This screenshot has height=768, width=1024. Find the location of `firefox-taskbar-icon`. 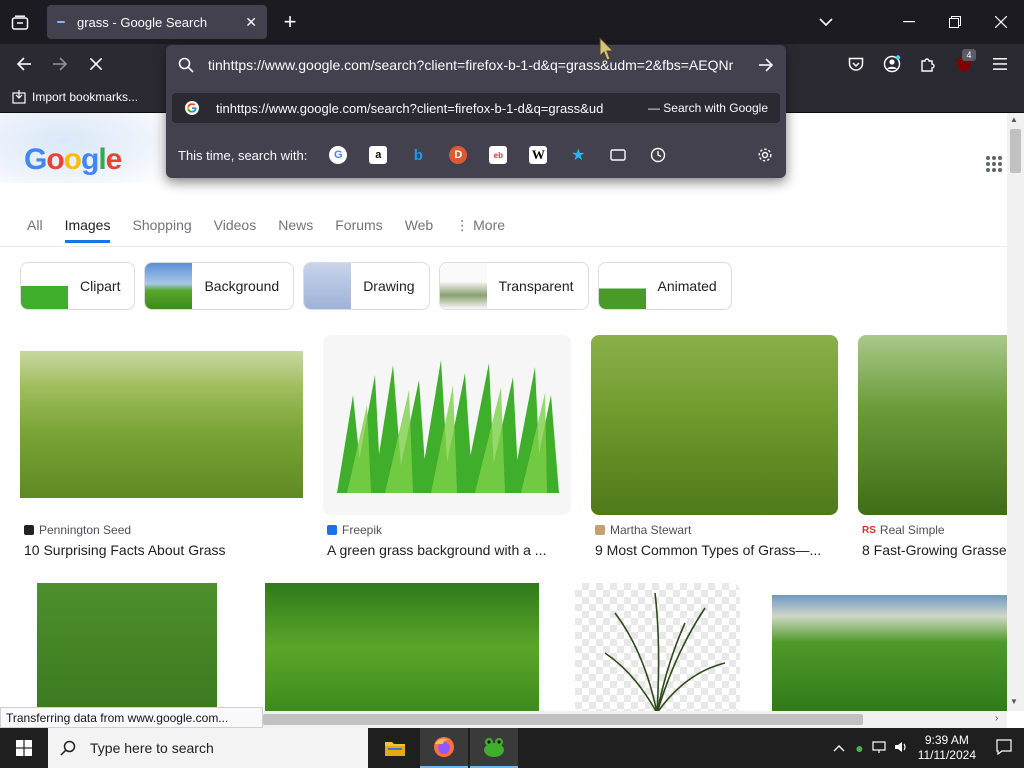

firefox-taskbar-icon is located at coordinates (444, 748).